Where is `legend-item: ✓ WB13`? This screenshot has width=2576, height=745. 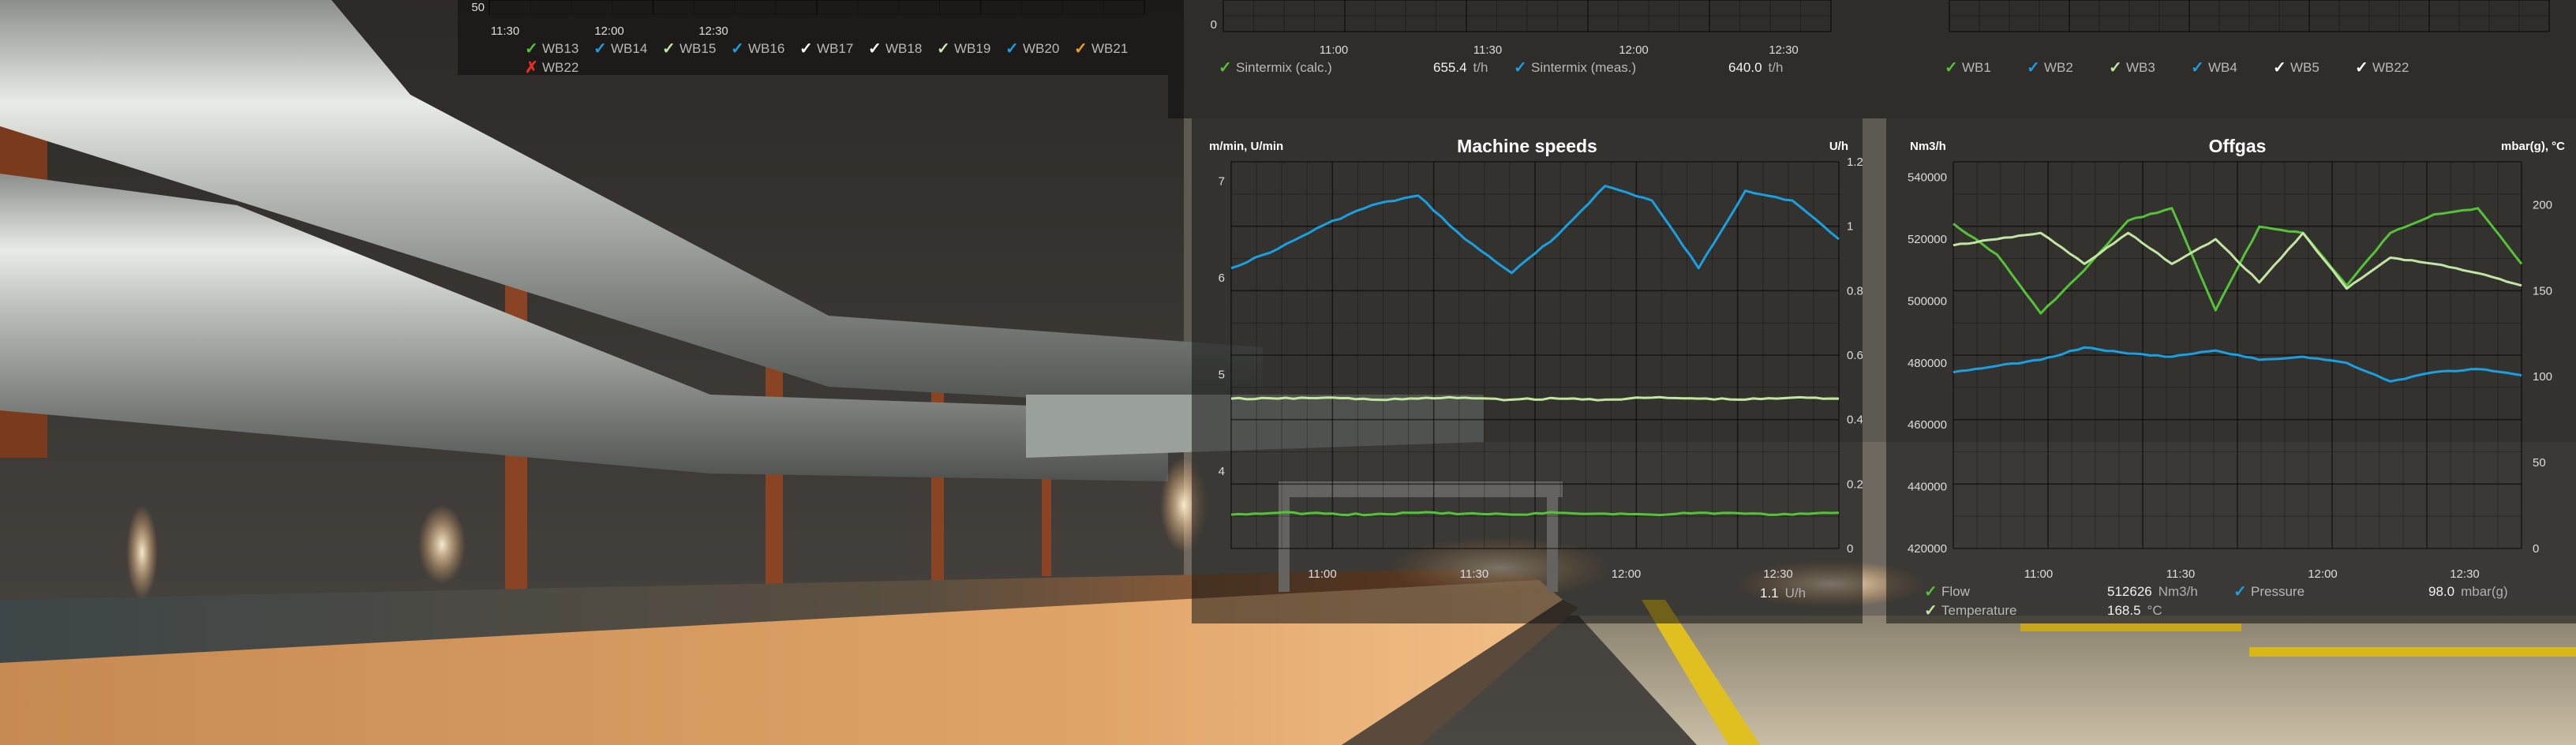
legend-item: ✓ WB13 is located at coordinates (551, 49).